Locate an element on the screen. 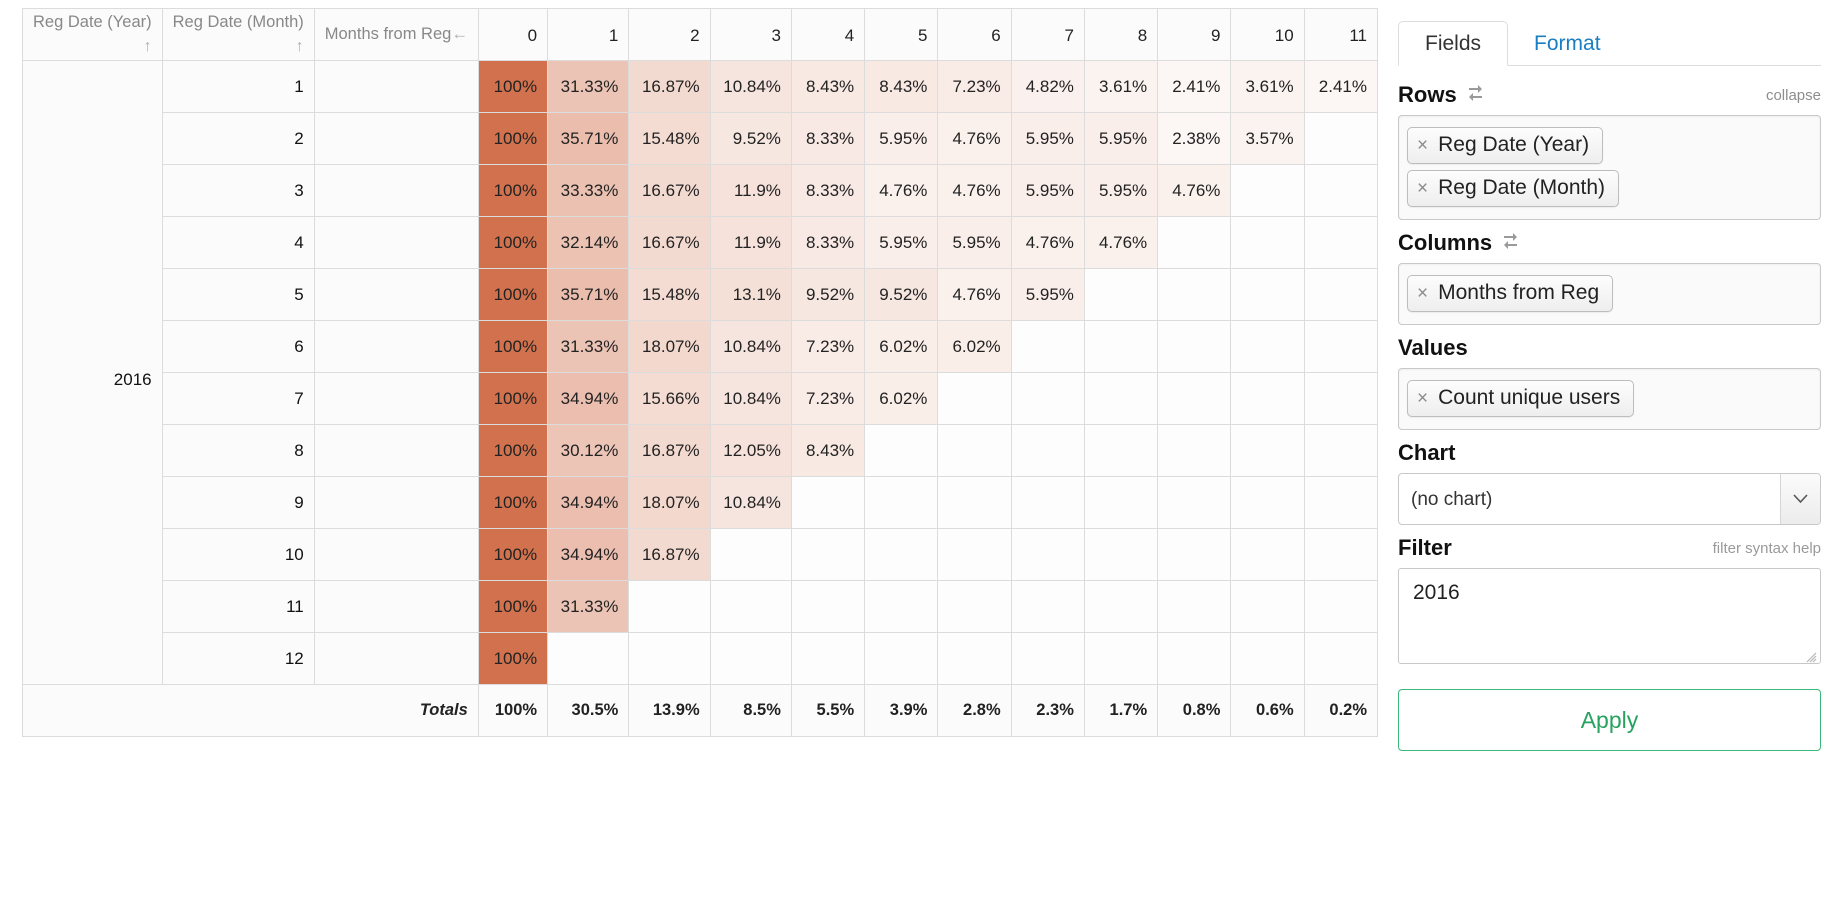 The width and height of the screenshot is (1843, 900). column-header-3: 3 is located at coordinates (750, 34).